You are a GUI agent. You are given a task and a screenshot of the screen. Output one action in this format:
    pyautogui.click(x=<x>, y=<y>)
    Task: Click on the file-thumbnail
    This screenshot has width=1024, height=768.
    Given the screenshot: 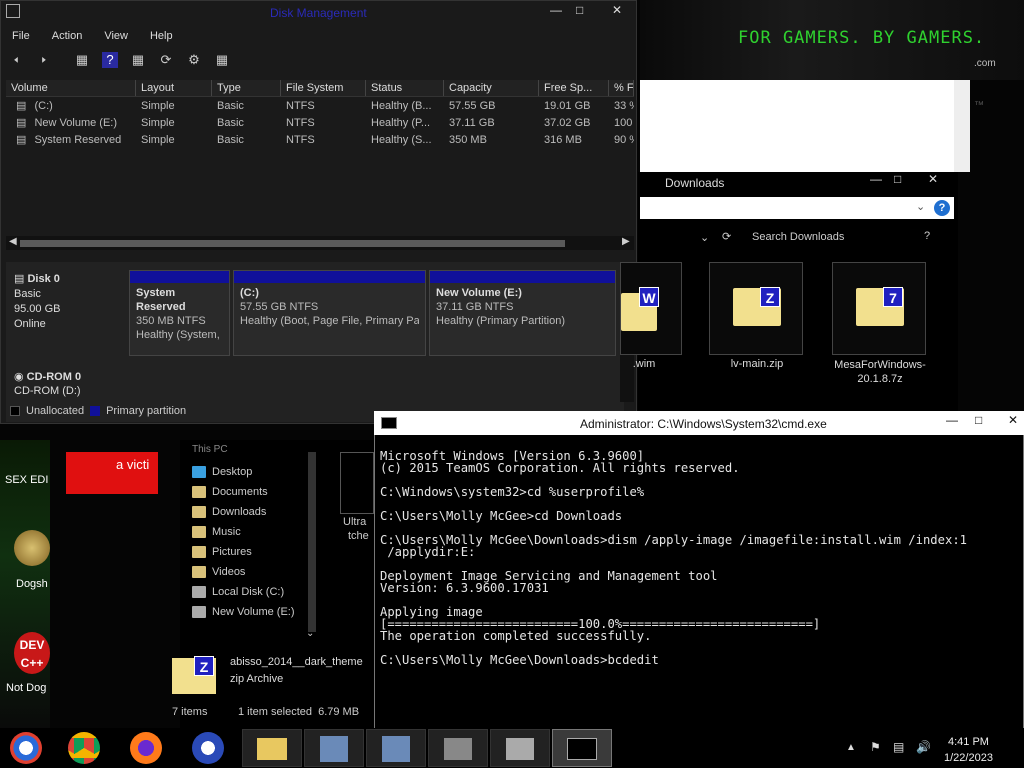 What is the action you would take?
    pyautogui.click(x=357, y=483)
    